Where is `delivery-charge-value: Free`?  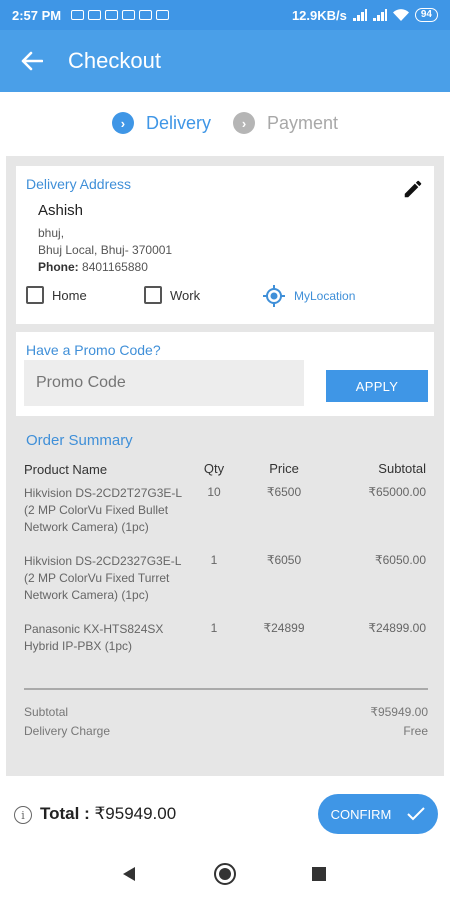 delivery-charge-value: Free is located at coordinates (415, 731).